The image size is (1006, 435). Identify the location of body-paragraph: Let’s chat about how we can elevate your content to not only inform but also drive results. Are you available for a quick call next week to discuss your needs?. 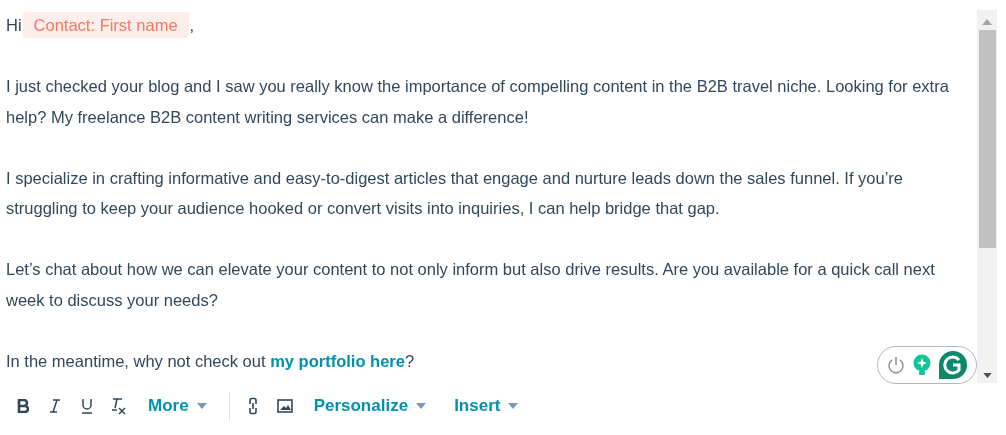
(471, 285).